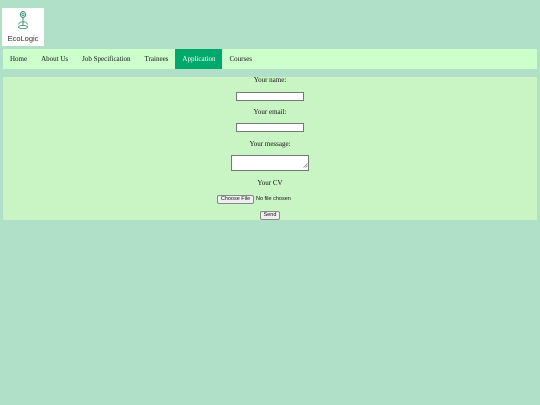 This screenshot has height=405, width=540. I want to click on nav-item-about-us: About Us, so click(54, 59).